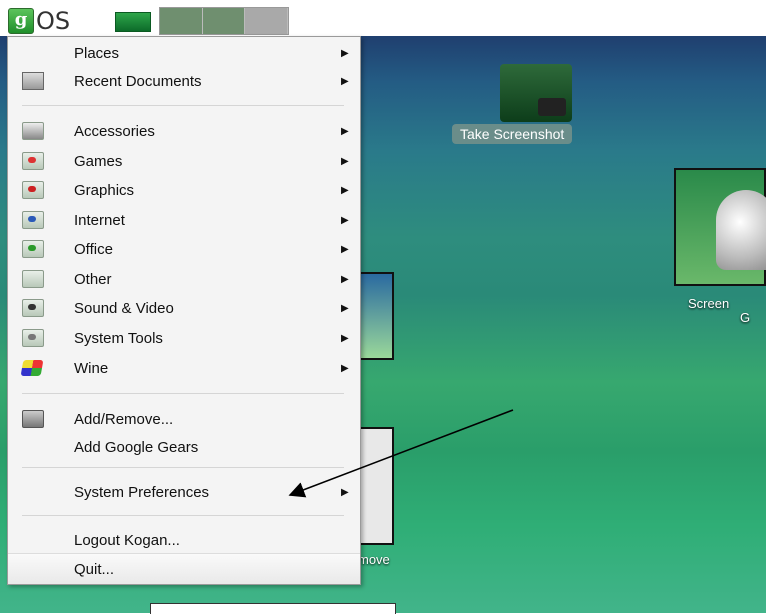 The width and height of the screenshot is (766, 614). What do you see at coordinates (97, 53) in the screenshot?
I see `menu-item-label: Places` at bounding box center [97, 53].